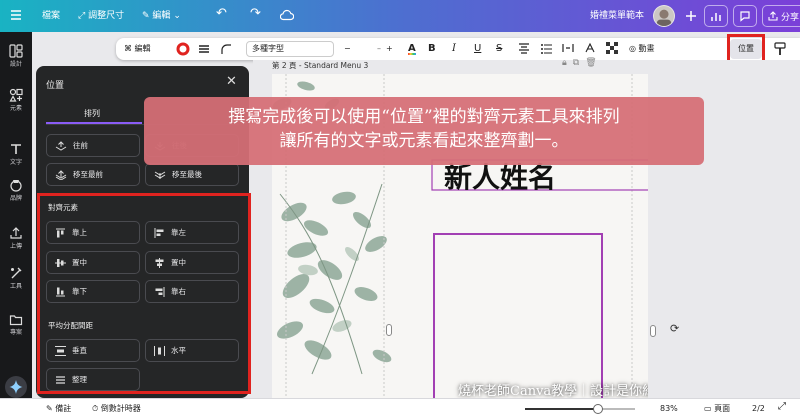  I want to click on share-label: 分享, so click(790, 17).